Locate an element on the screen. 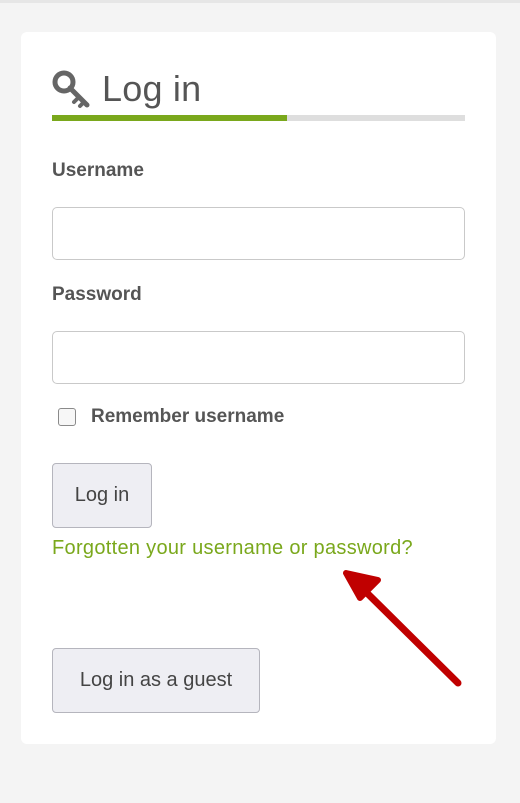  login-button: Log in is located at coordinates (102, 495).